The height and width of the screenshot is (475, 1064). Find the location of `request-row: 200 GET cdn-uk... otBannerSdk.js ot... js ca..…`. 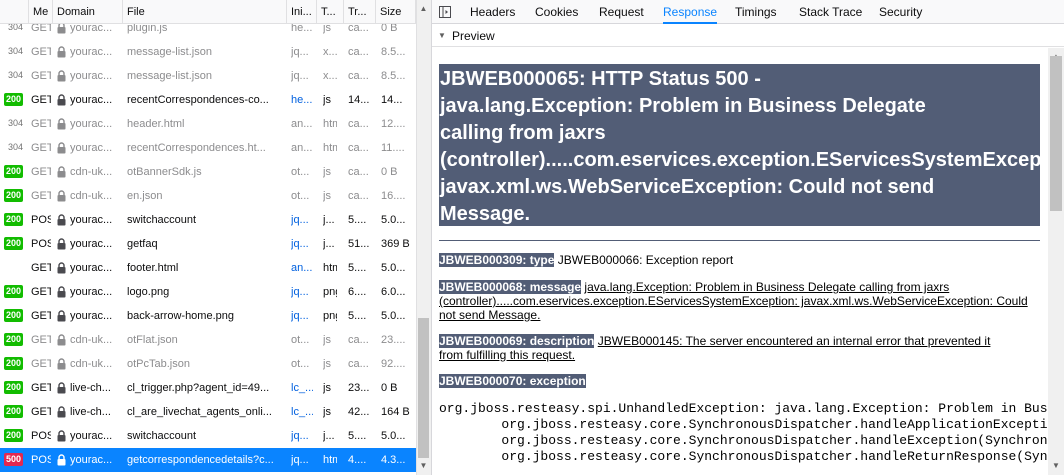

request-row: 200 GET cdn-uk... otBannerSdk.js ot... js ca..… is located at coordinates (208, 172).